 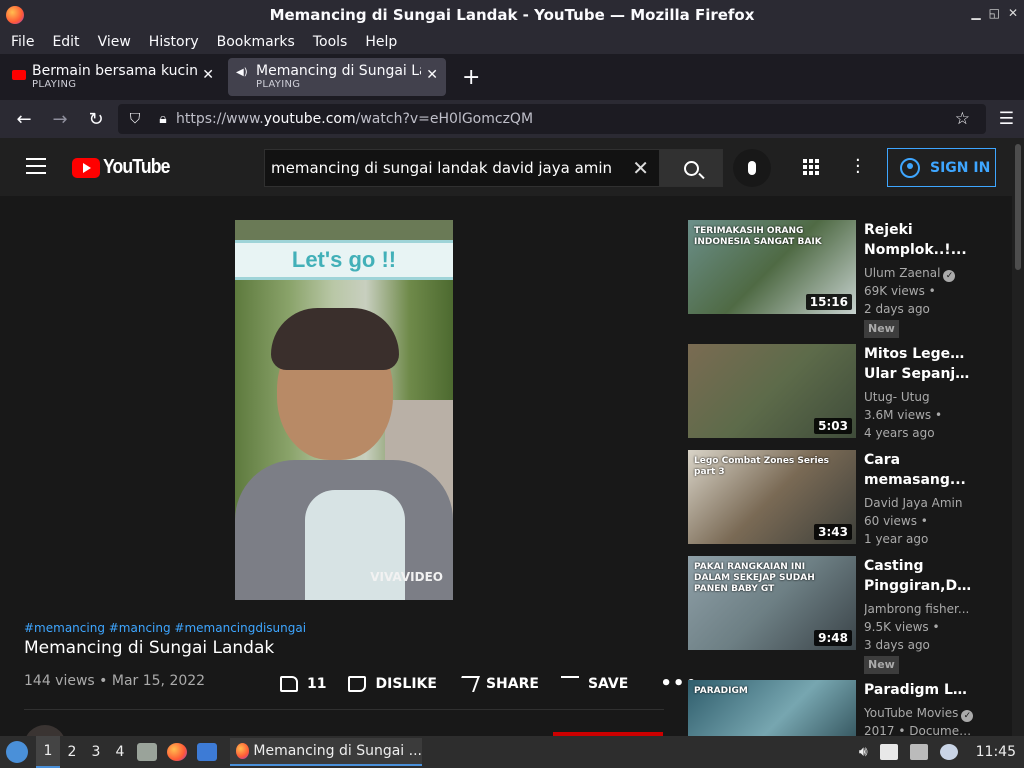 What do you see at coordinates (243, 72) in the screenshot?
I see `speaker-icon: ◀)` at bounding box center [243, 72].